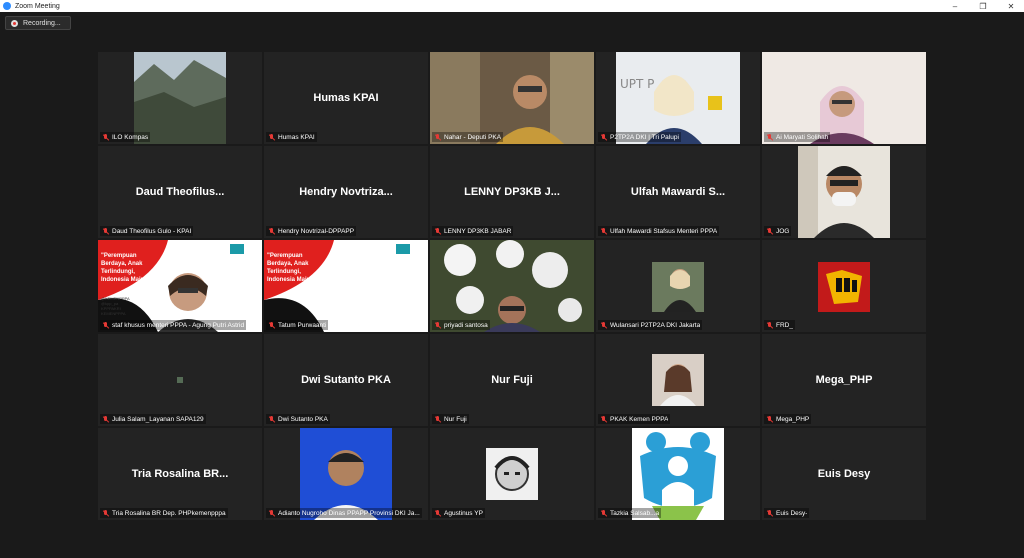 This screenshot has height=558, width=1024. I want to click on participant-tile: Nur Fuji Nur Fuji, so click(512, 380).